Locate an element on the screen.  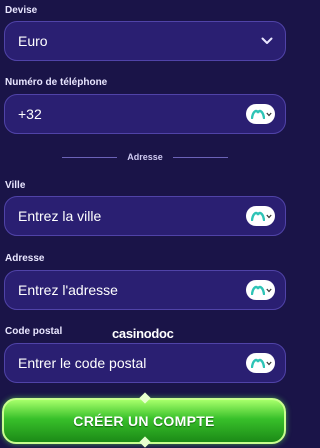
postal-code-placeholder: Entrer le code postal is located at coordinates (82, 363).